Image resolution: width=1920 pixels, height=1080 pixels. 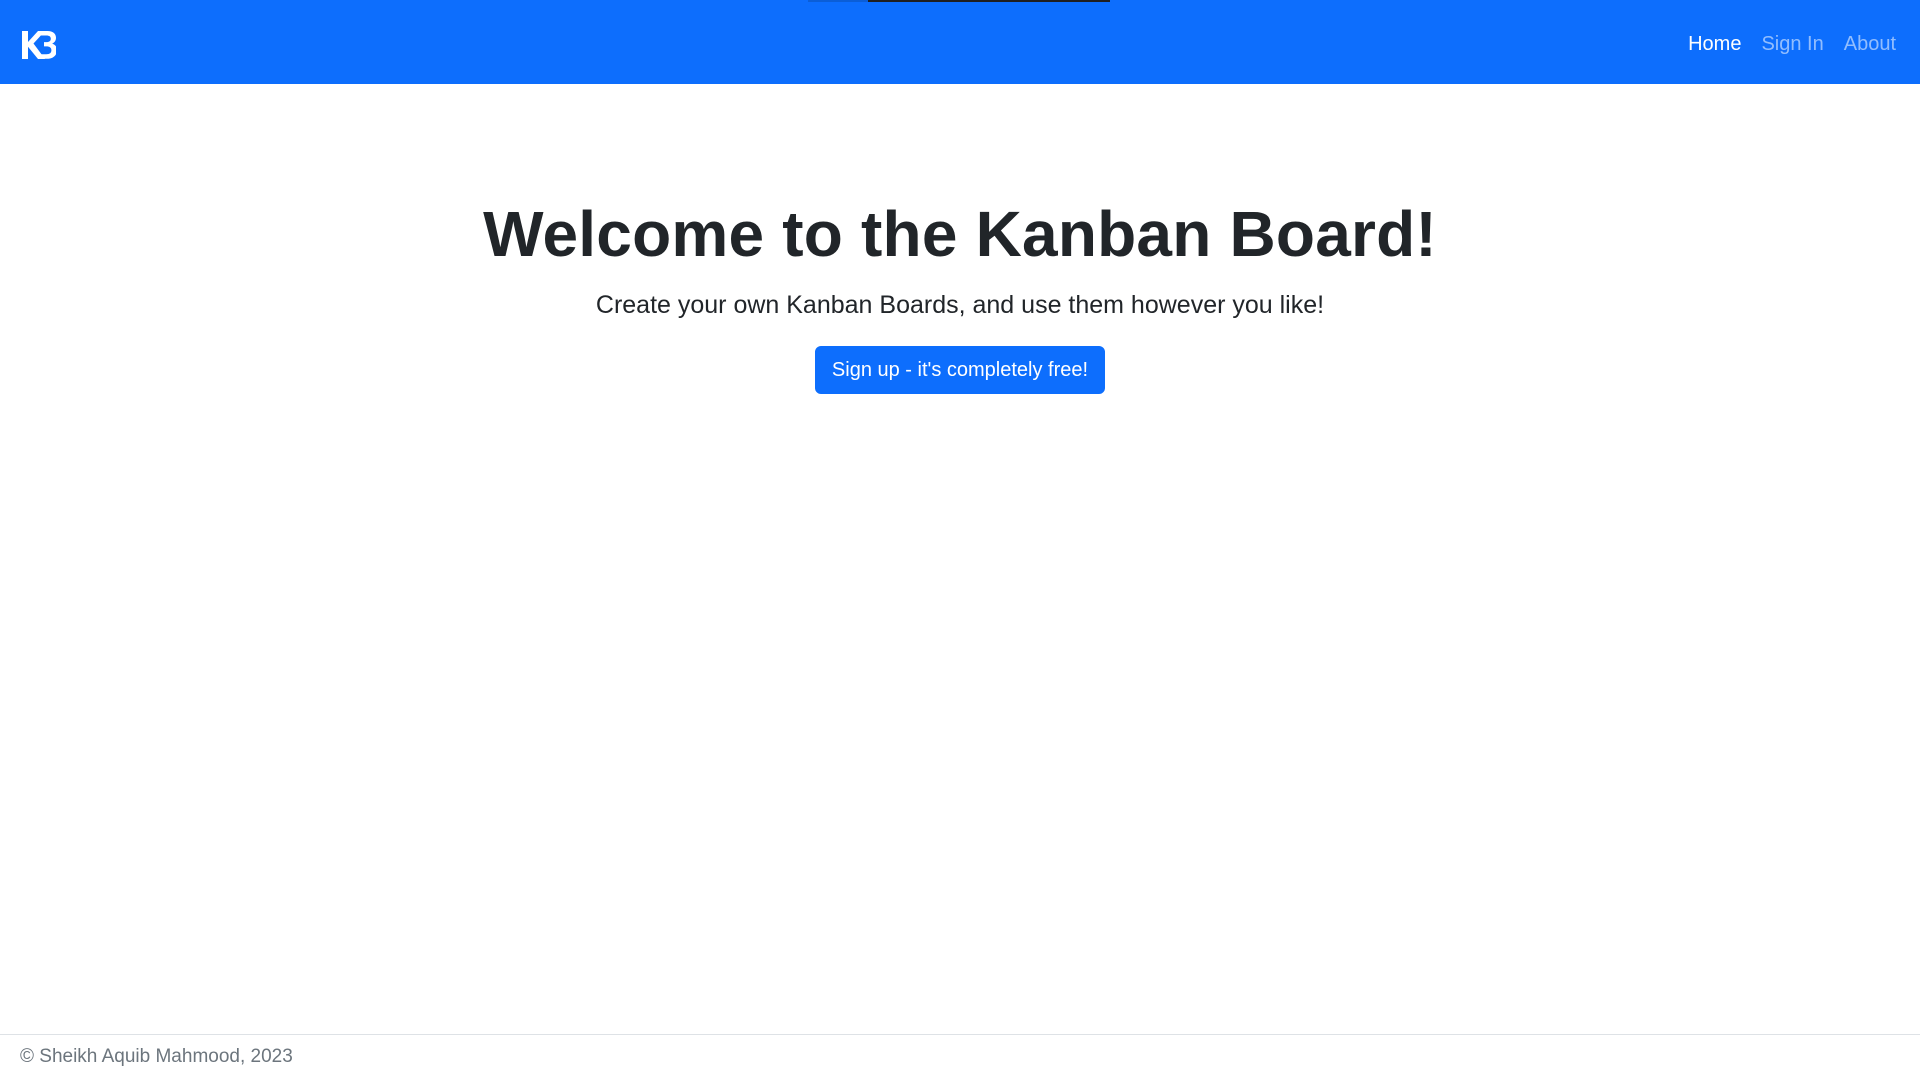 I want to click on nav-link-sign-in: Sign In, so click(x=1792, y=44).